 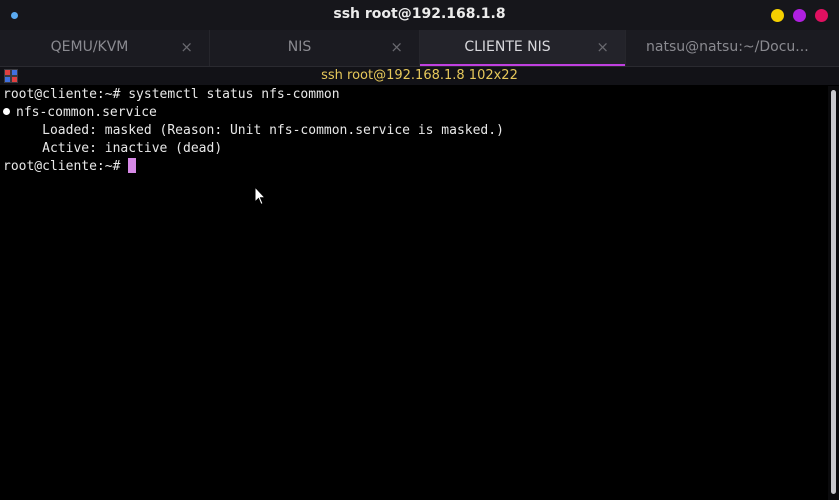 What do you see at coordinates (113, 148) in the screenshot?
I see `terminal-line-active: Active: inactive (dead)` at bounding box center [113, 148].